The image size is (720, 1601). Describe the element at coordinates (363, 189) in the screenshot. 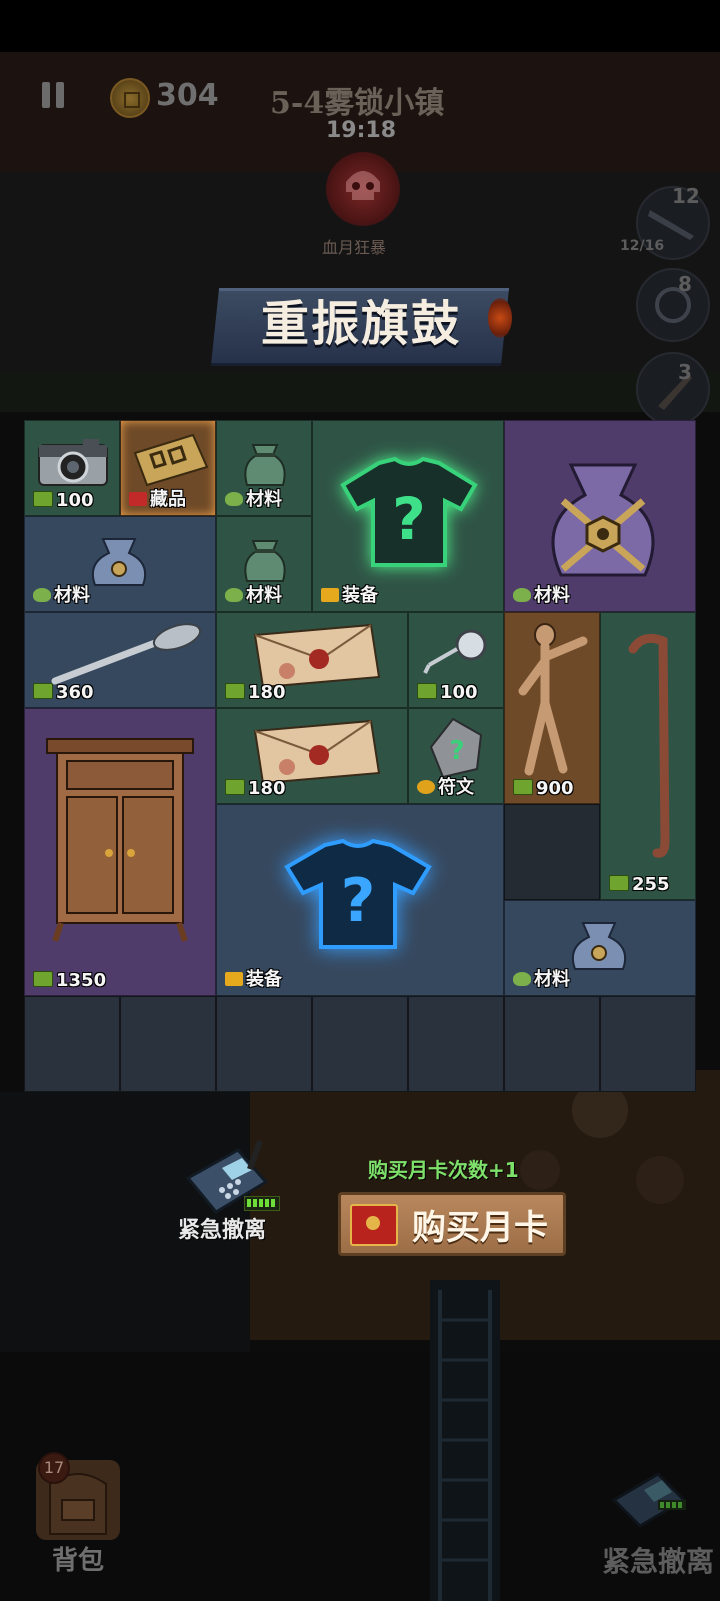

I see `skull-icon` at that location.